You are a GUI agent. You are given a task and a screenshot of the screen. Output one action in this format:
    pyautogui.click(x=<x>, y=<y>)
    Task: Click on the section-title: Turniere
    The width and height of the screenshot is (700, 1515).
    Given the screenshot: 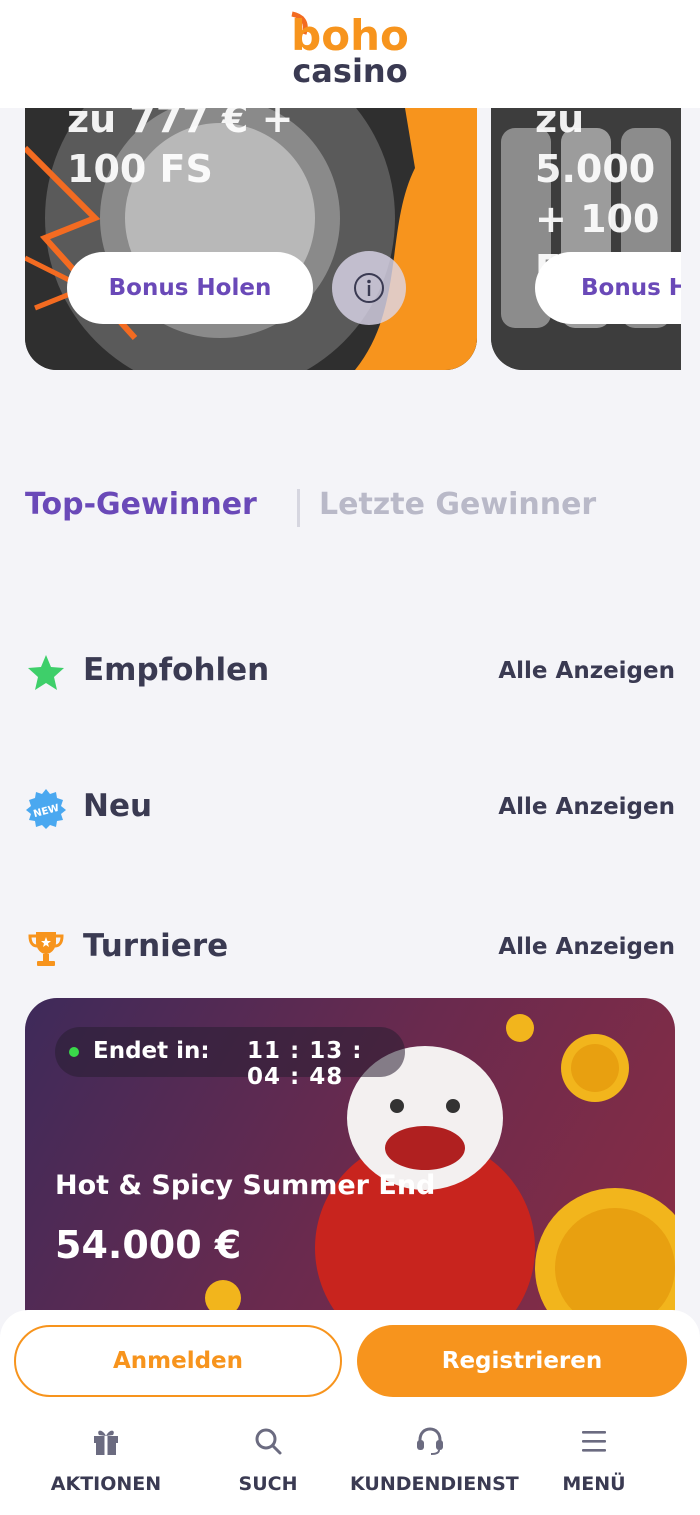 What is the action you would take?
    pyautogui.click(x=156, y=946)
    